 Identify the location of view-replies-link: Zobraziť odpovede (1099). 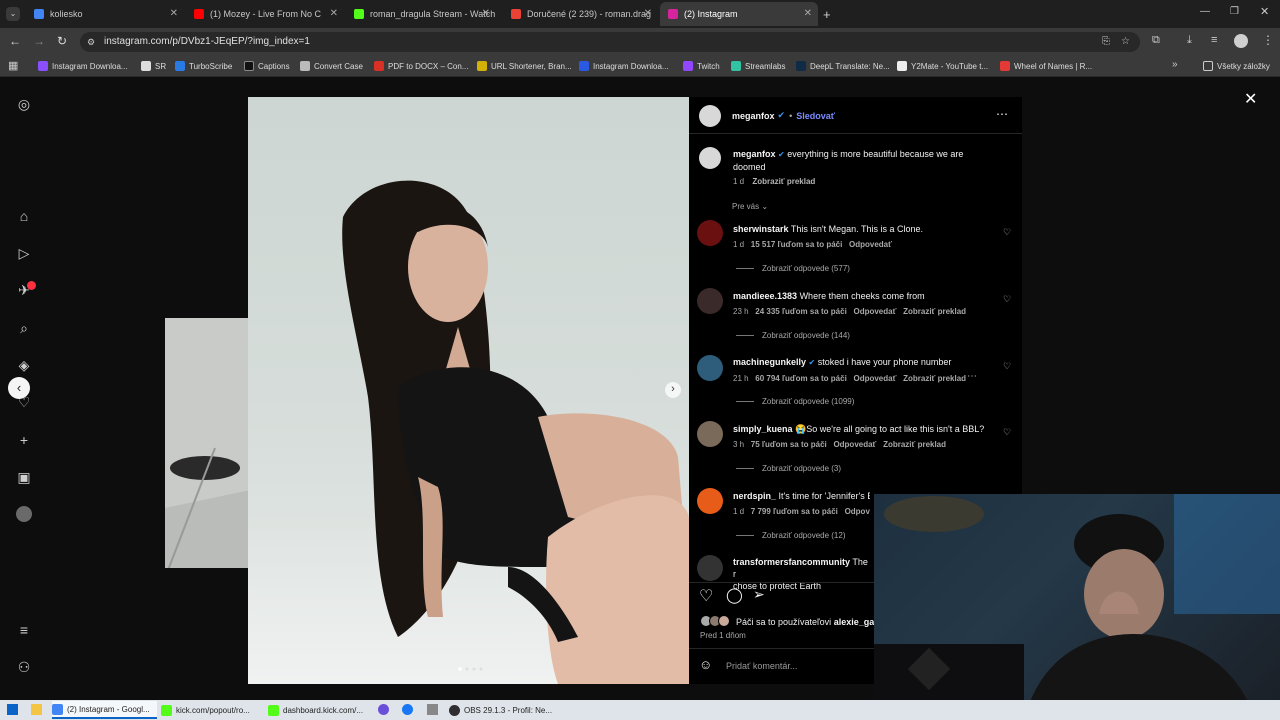
(795, 401).